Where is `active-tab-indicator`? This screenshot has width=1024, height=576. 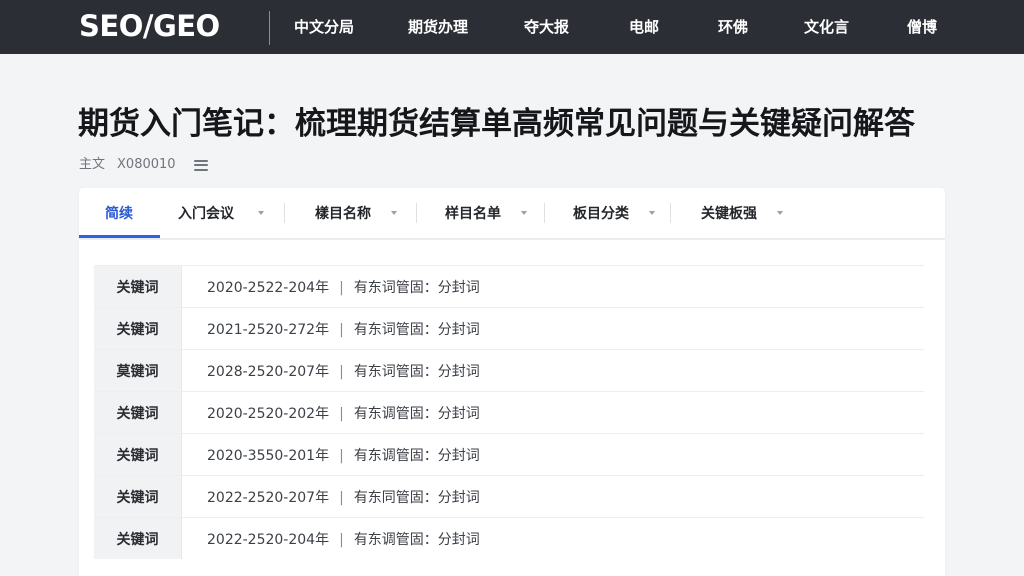
active-tab-indicator is located at coordinates (119, 236).